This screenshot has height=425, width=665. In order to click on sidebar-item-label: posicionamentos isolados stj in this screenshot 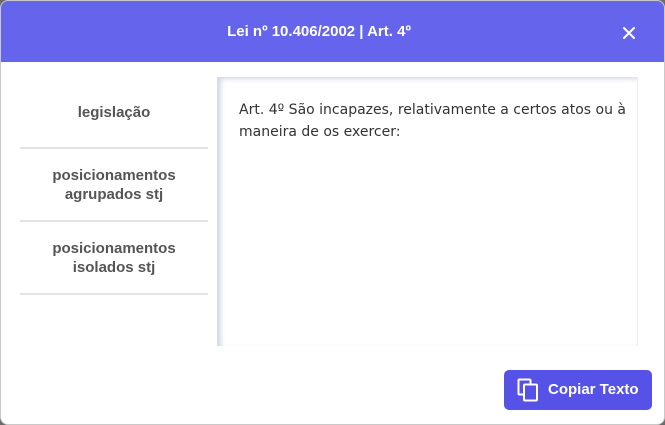, I will do `click(114, 257)`.